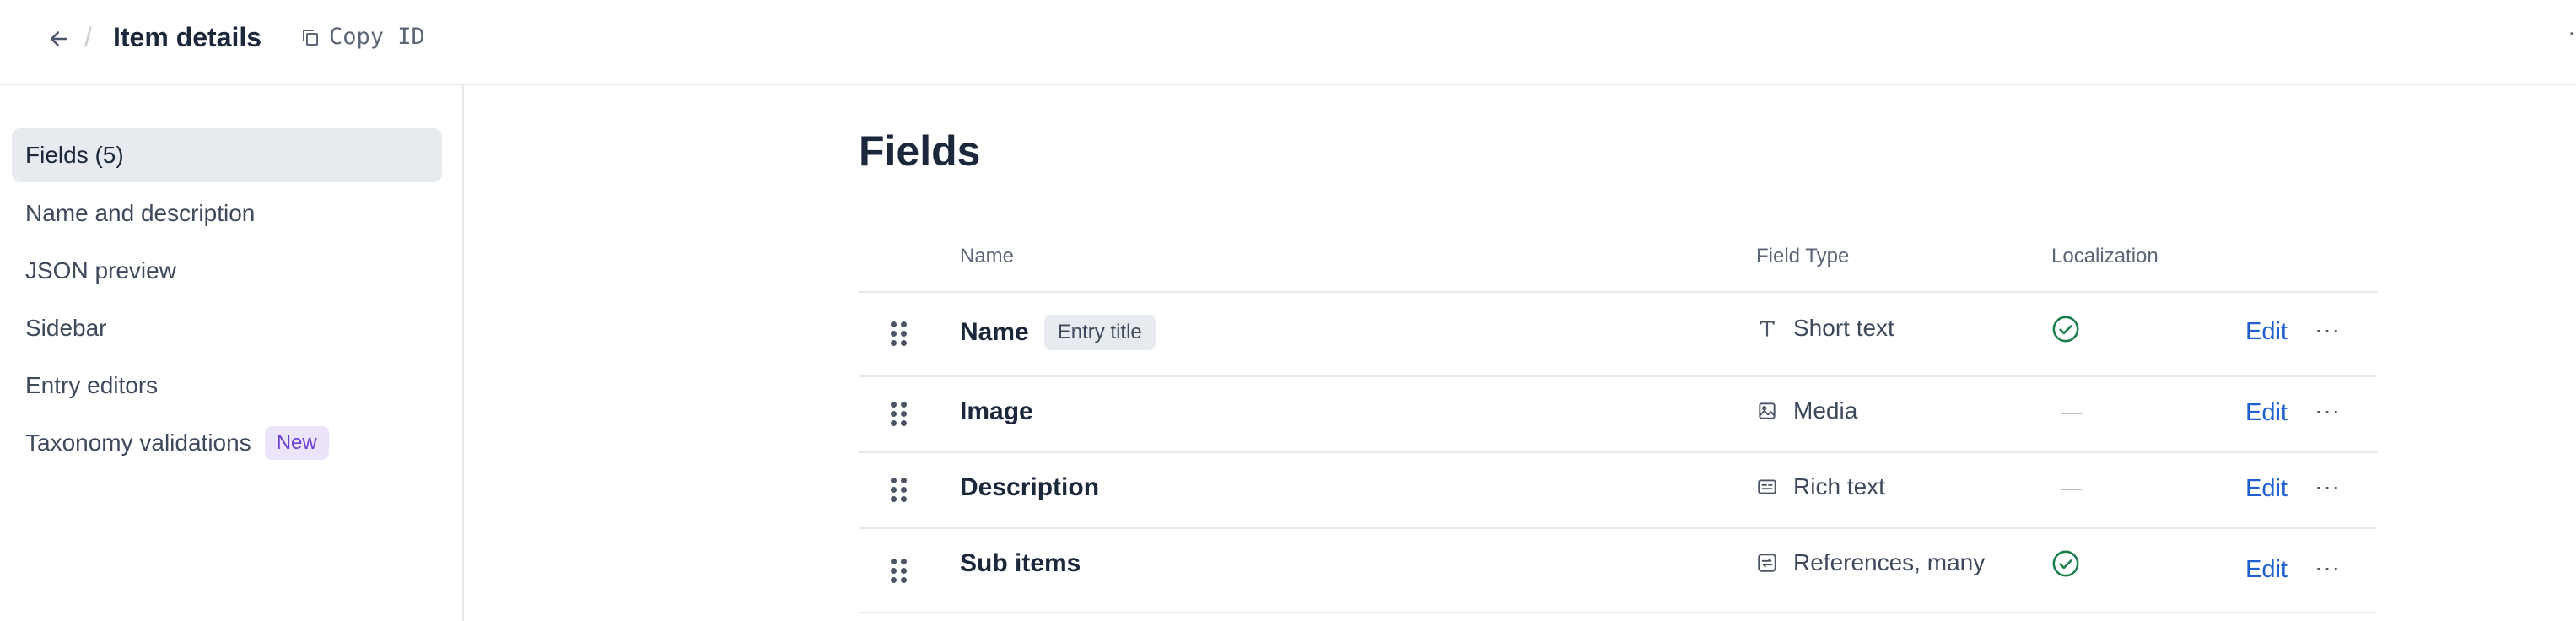 The image size is (2576, 621). I want to click on sidebar-item-name-and-description: Name and description, so click(227, 213).